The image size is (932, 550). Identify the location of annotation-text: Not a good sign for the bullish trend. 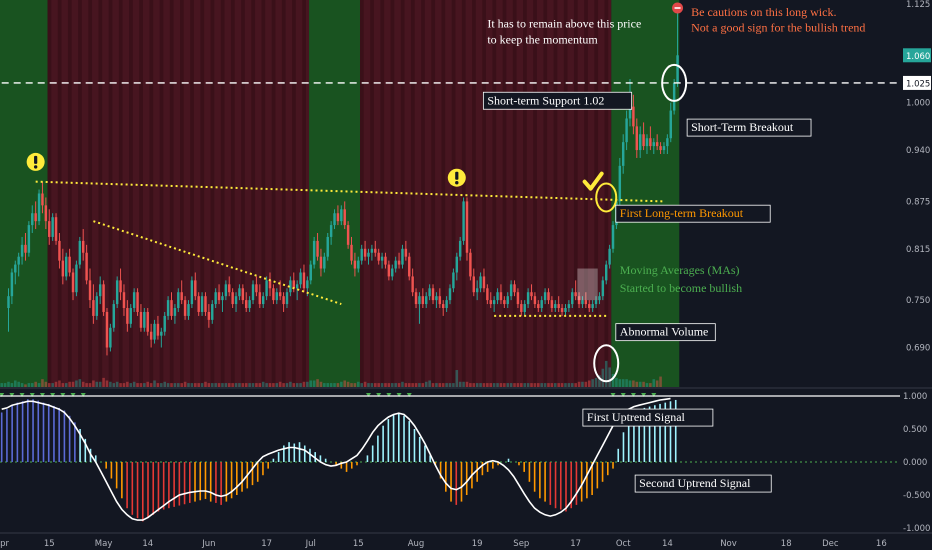
(778, 28).